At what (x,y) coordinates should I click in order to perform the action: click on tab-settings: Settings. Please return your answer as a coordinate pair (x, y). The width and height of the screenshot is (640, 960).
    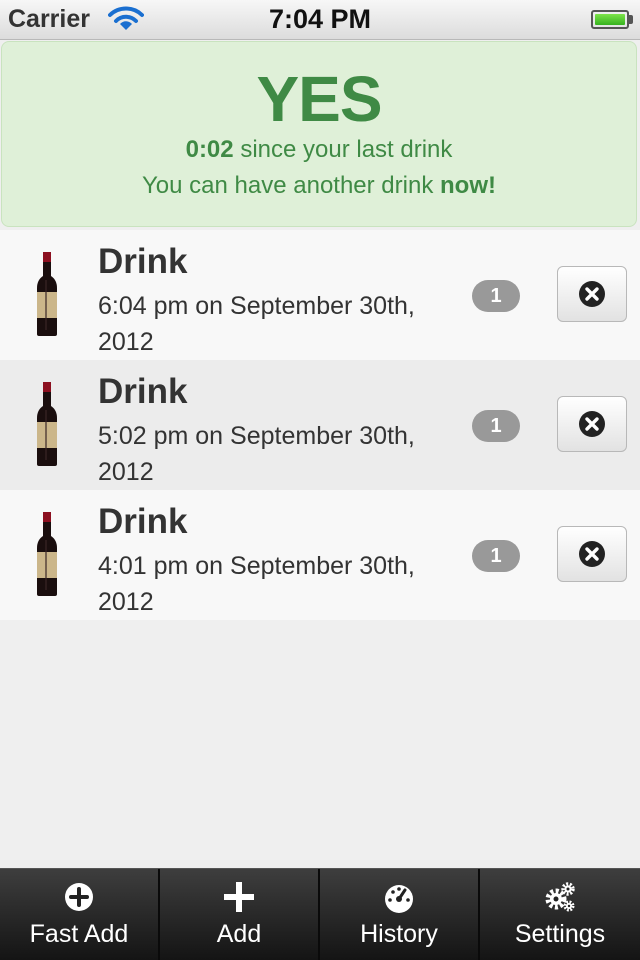
    Looking at the image, I should click on (560, 914).